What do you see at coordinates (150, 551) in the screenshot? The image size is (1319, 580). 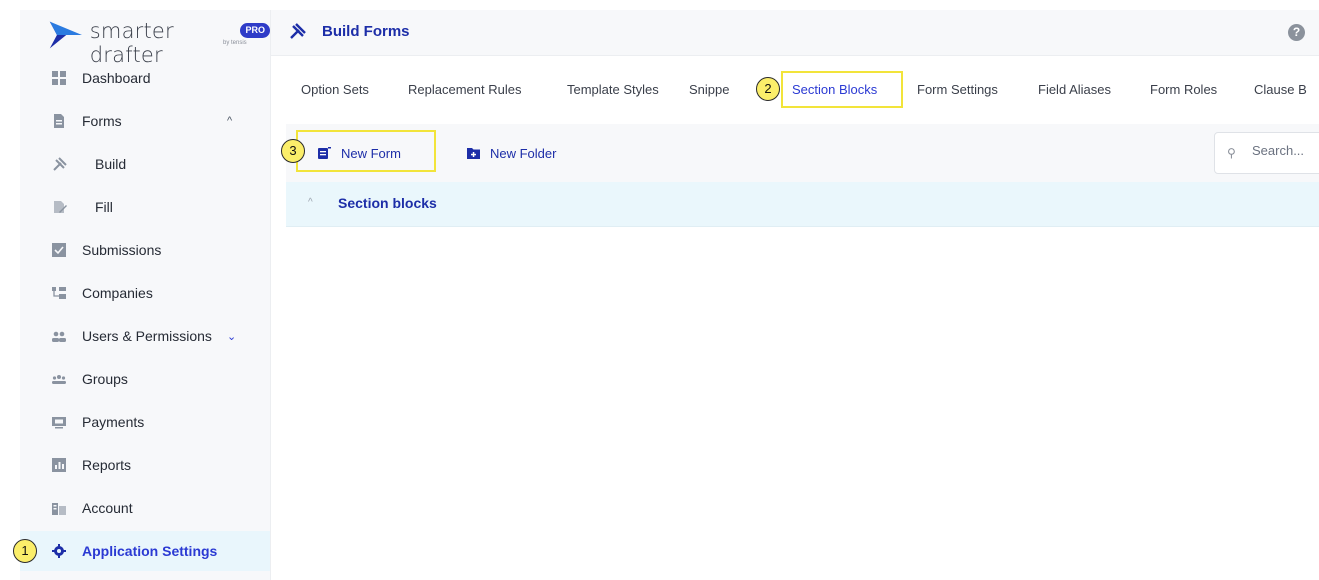 I see `sidebar-item-label: Application Settings` at bounding box center [150, 551].